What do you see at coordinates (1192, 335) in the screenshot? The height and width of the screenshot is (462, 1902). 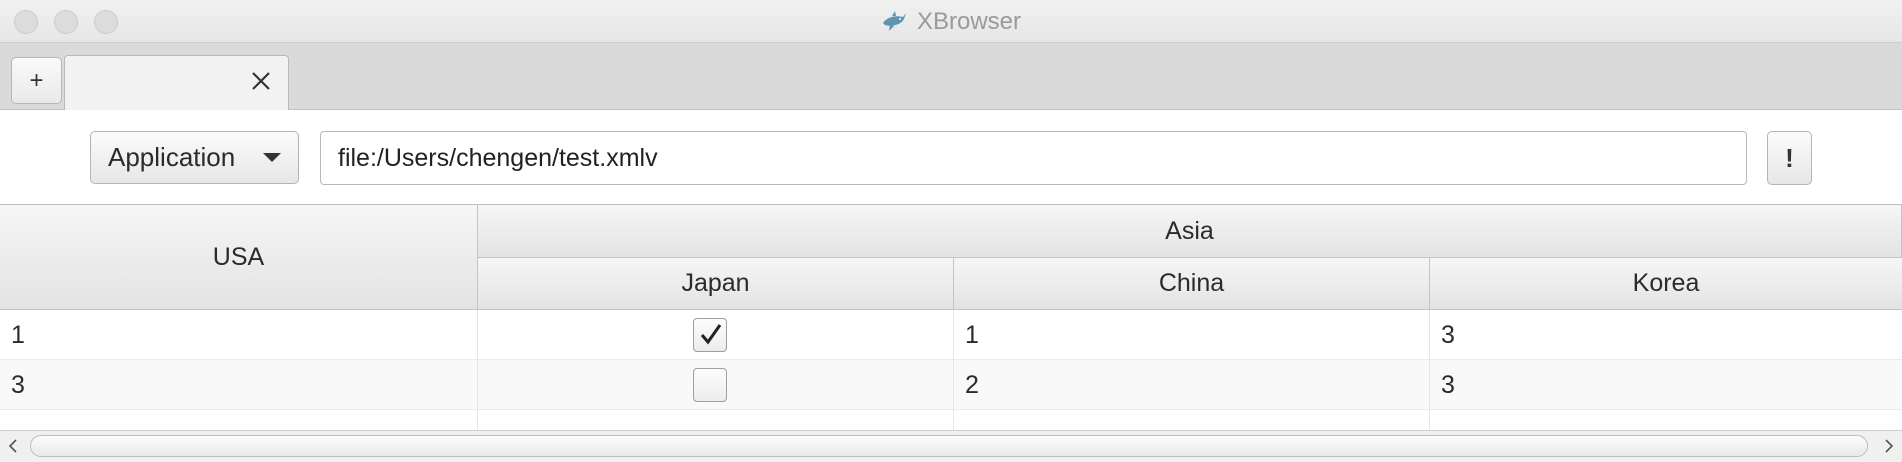 I see `cell-china: 1` at bounding box center [1192, 335].